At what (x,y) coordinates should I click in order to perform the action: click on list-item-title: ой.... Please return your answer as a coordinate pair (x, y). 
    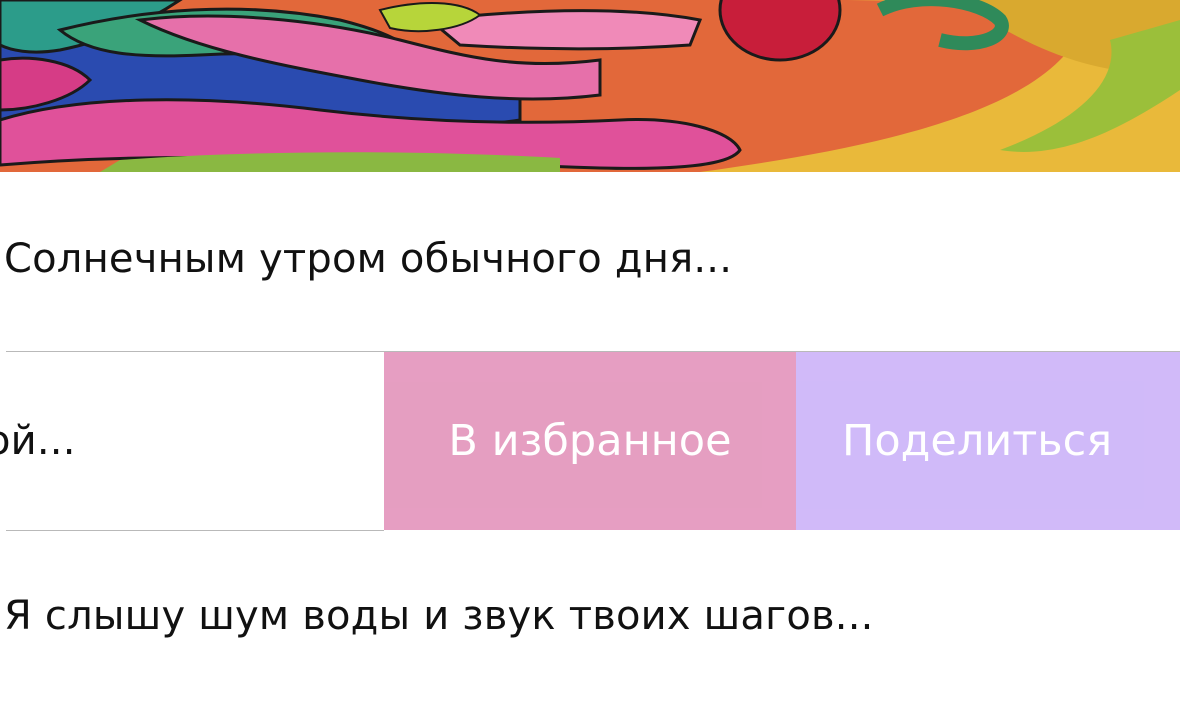
    Looking at the image, I should click on (38, 441).